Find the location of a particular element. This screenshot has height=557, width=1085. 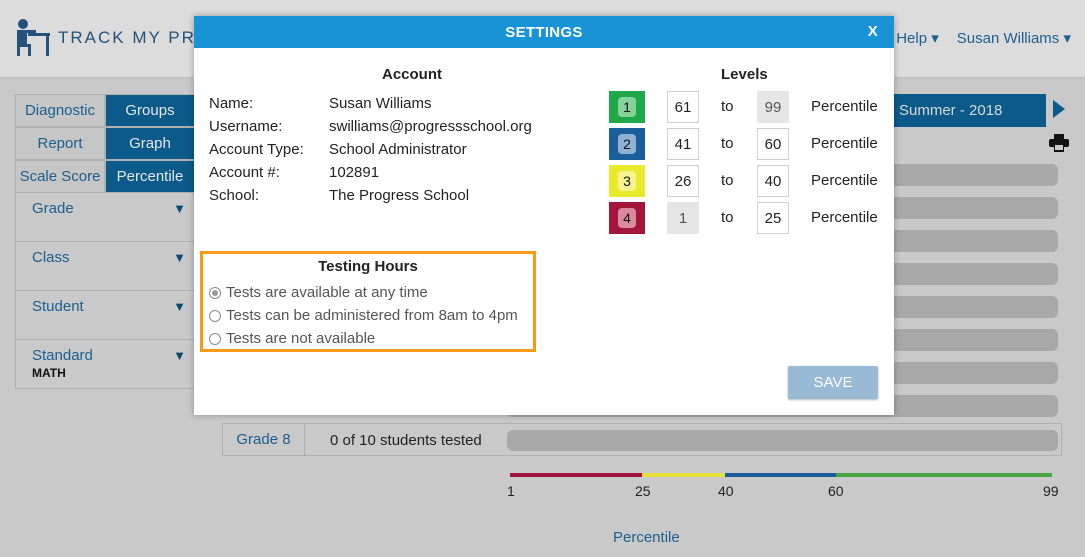

account-row: Account #: 102891 is located at coordinates (370, 172).